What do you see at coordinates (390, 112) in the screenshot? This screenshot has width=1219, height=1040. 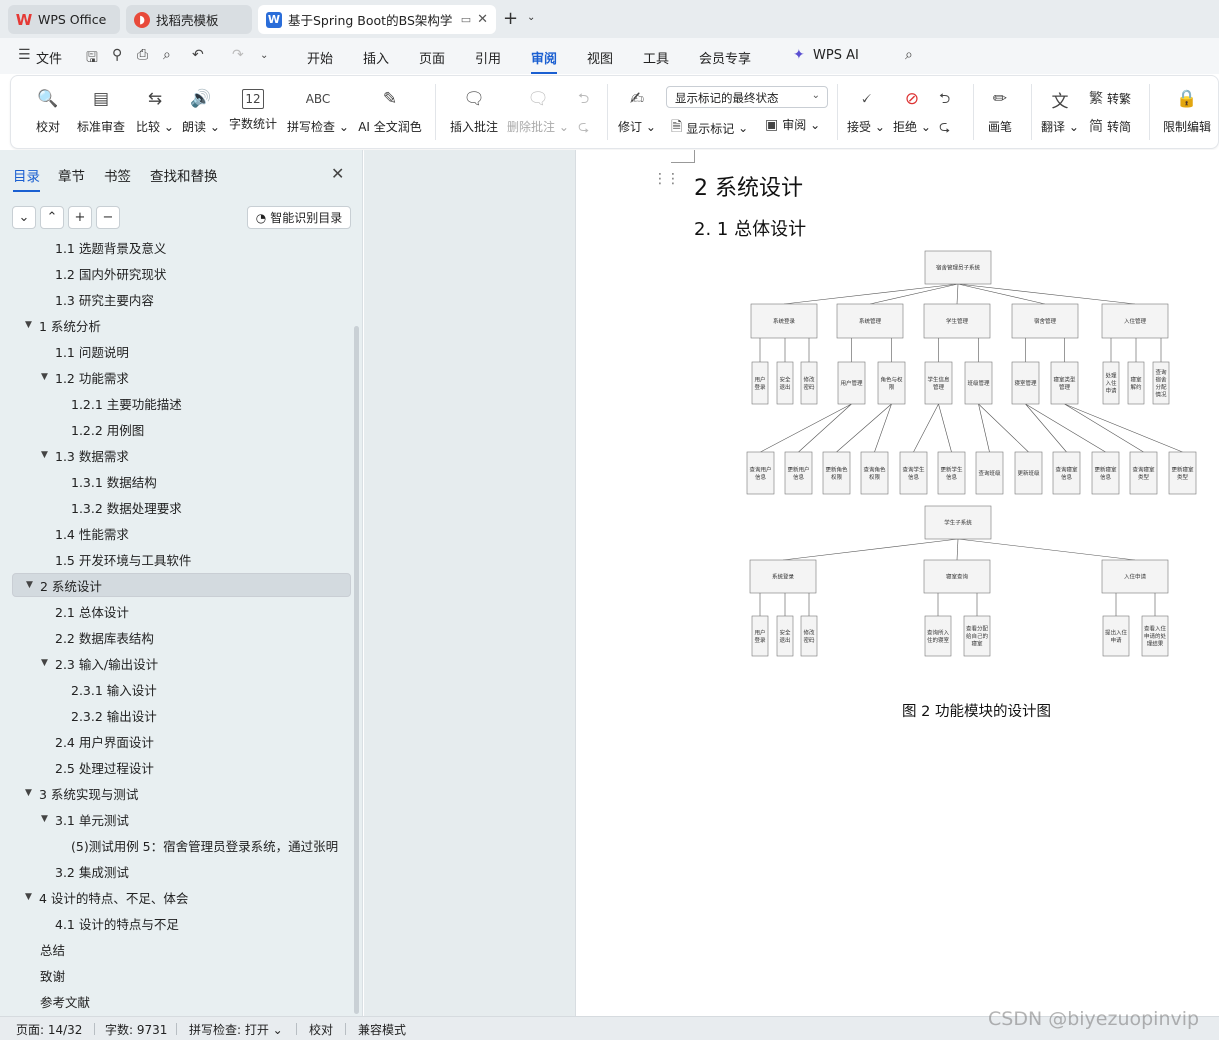 I see `ai-polish-button: ✎ AI 全文润色` at bounding box center [390, 112].